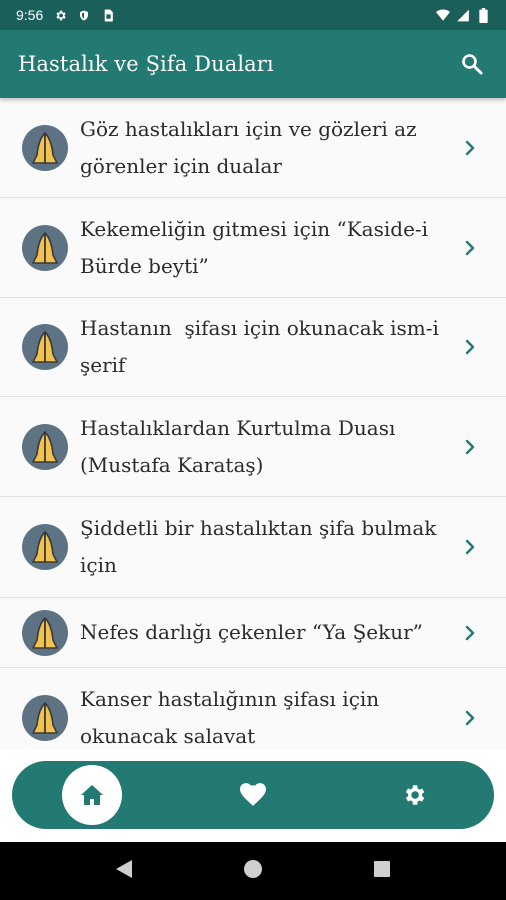 The width and height of the screenshot is (506, 900). What do you see at coordinates (108, 15) in the screenshot?
I see `sim-status-icon` at bounding box center [108, 15].